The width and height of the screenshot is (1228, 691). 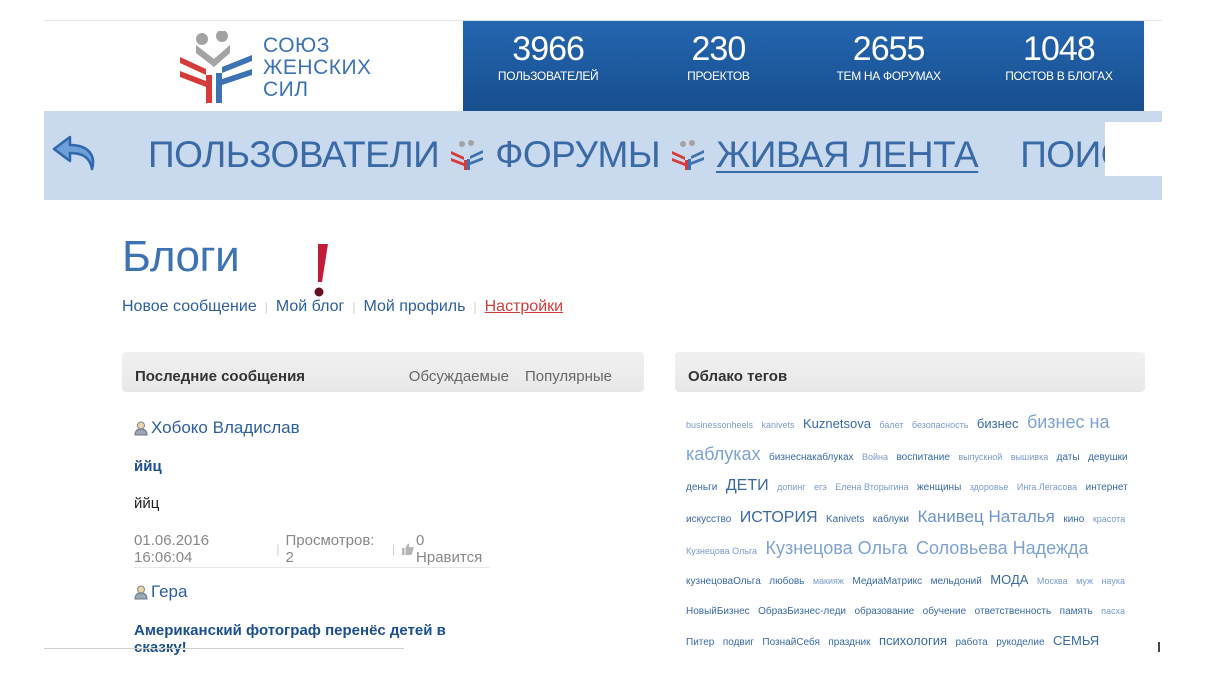 I want to click on logo-line-1: СОЮЗ, so click(x=296, y=45).